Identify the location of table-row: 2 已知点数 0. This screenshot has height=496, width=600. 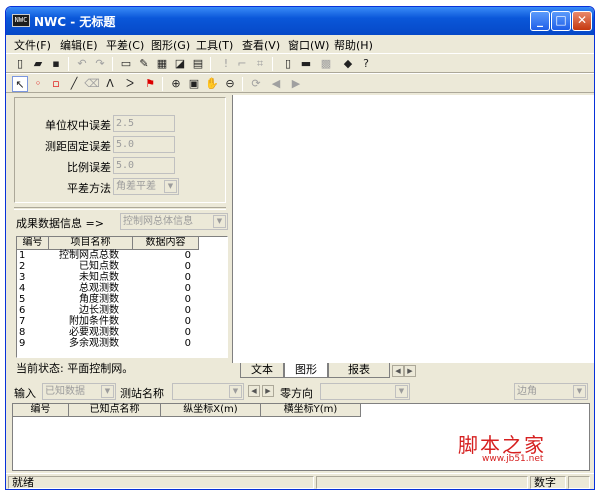
(122, 267).